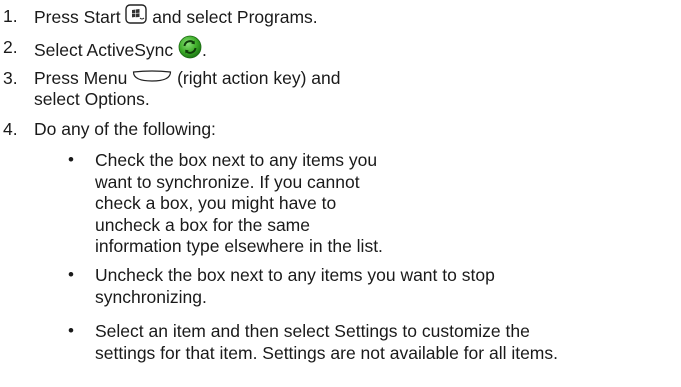  What do you see at coordinates (190, 49) in the screenshot?
I see `activesync-icon` at bounding box center [190, 49].